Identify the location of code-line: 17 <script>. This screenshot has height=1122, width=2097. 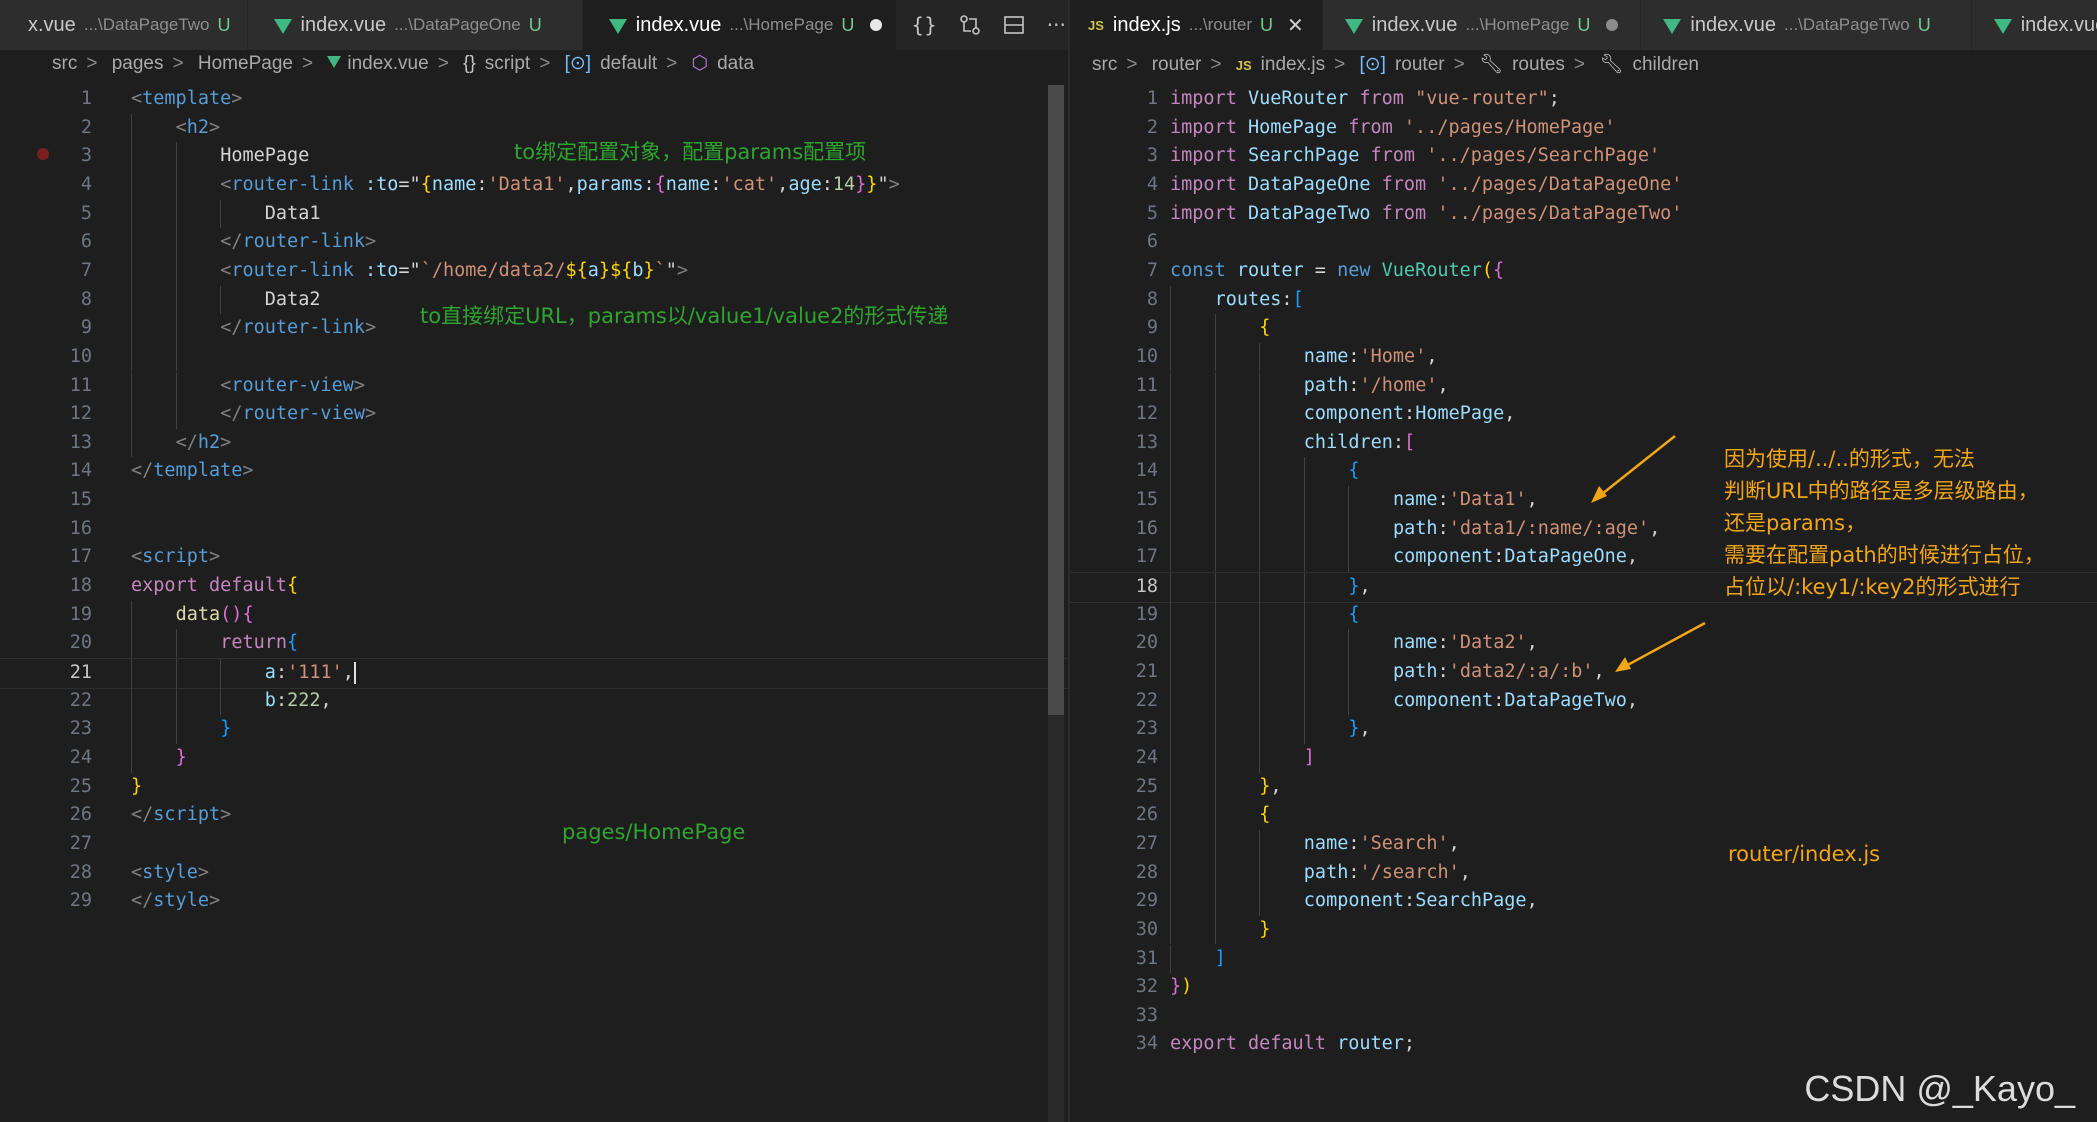
(534, 557).